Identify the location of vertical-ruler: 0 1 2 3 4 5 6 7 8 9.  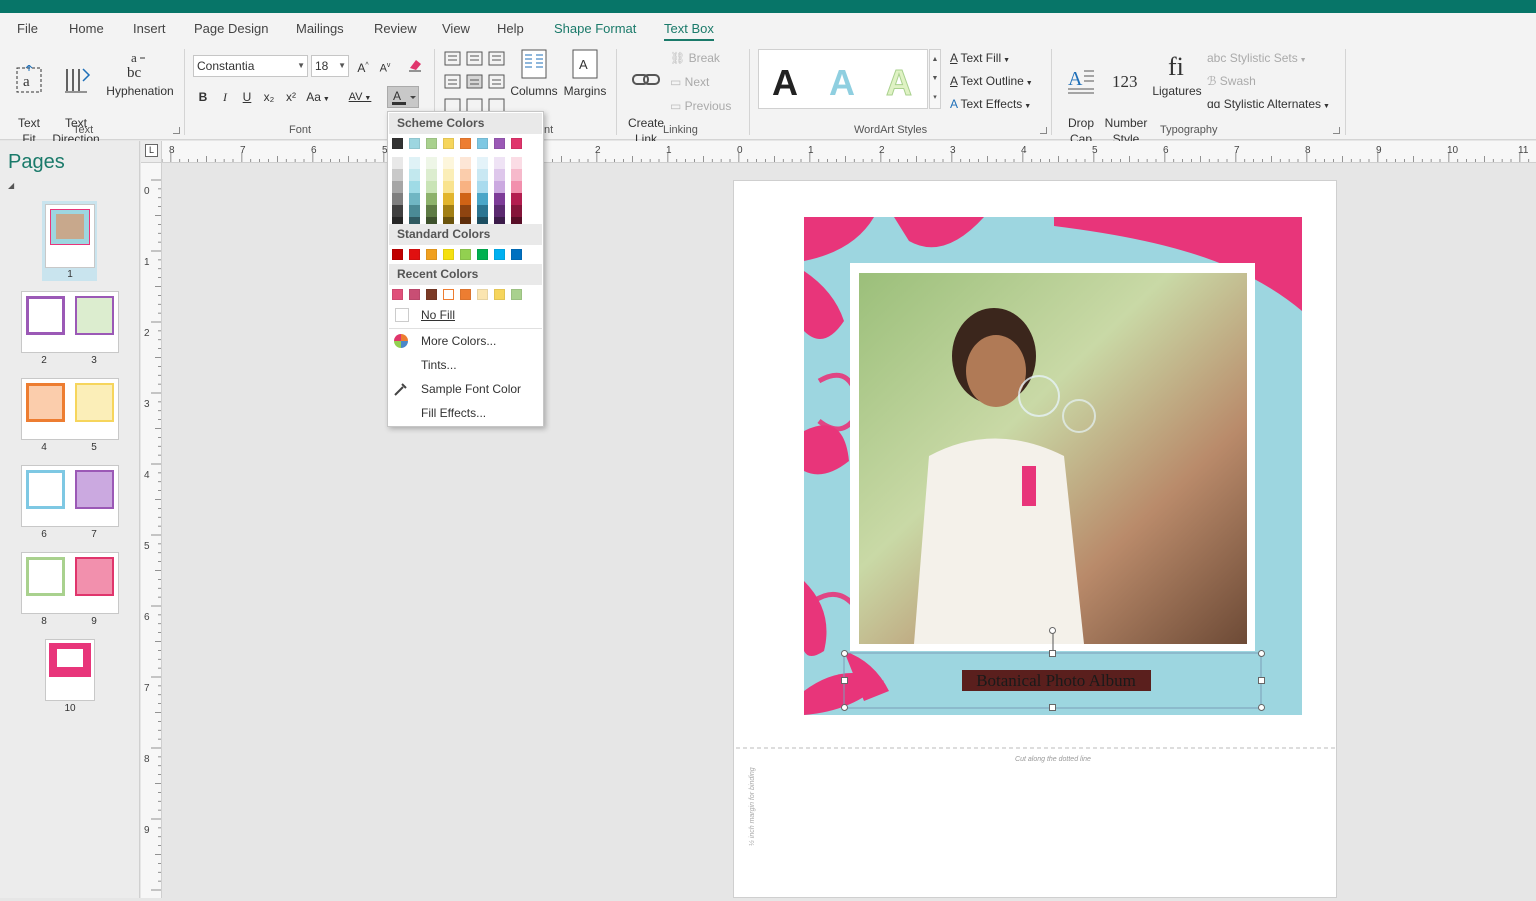
(151, 530).